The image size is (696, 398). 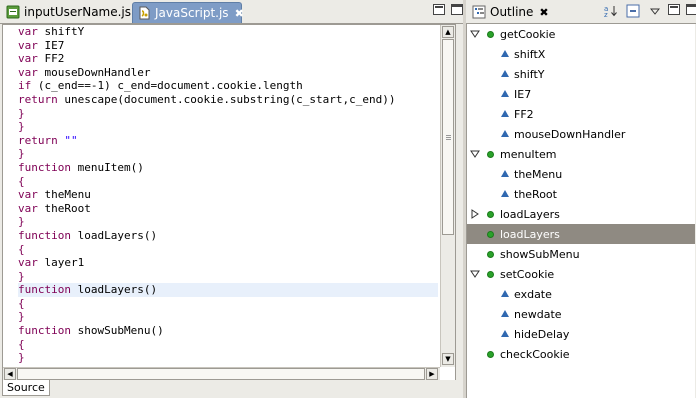 I want to click on view-menu-icon, so click(x=655, y=12).